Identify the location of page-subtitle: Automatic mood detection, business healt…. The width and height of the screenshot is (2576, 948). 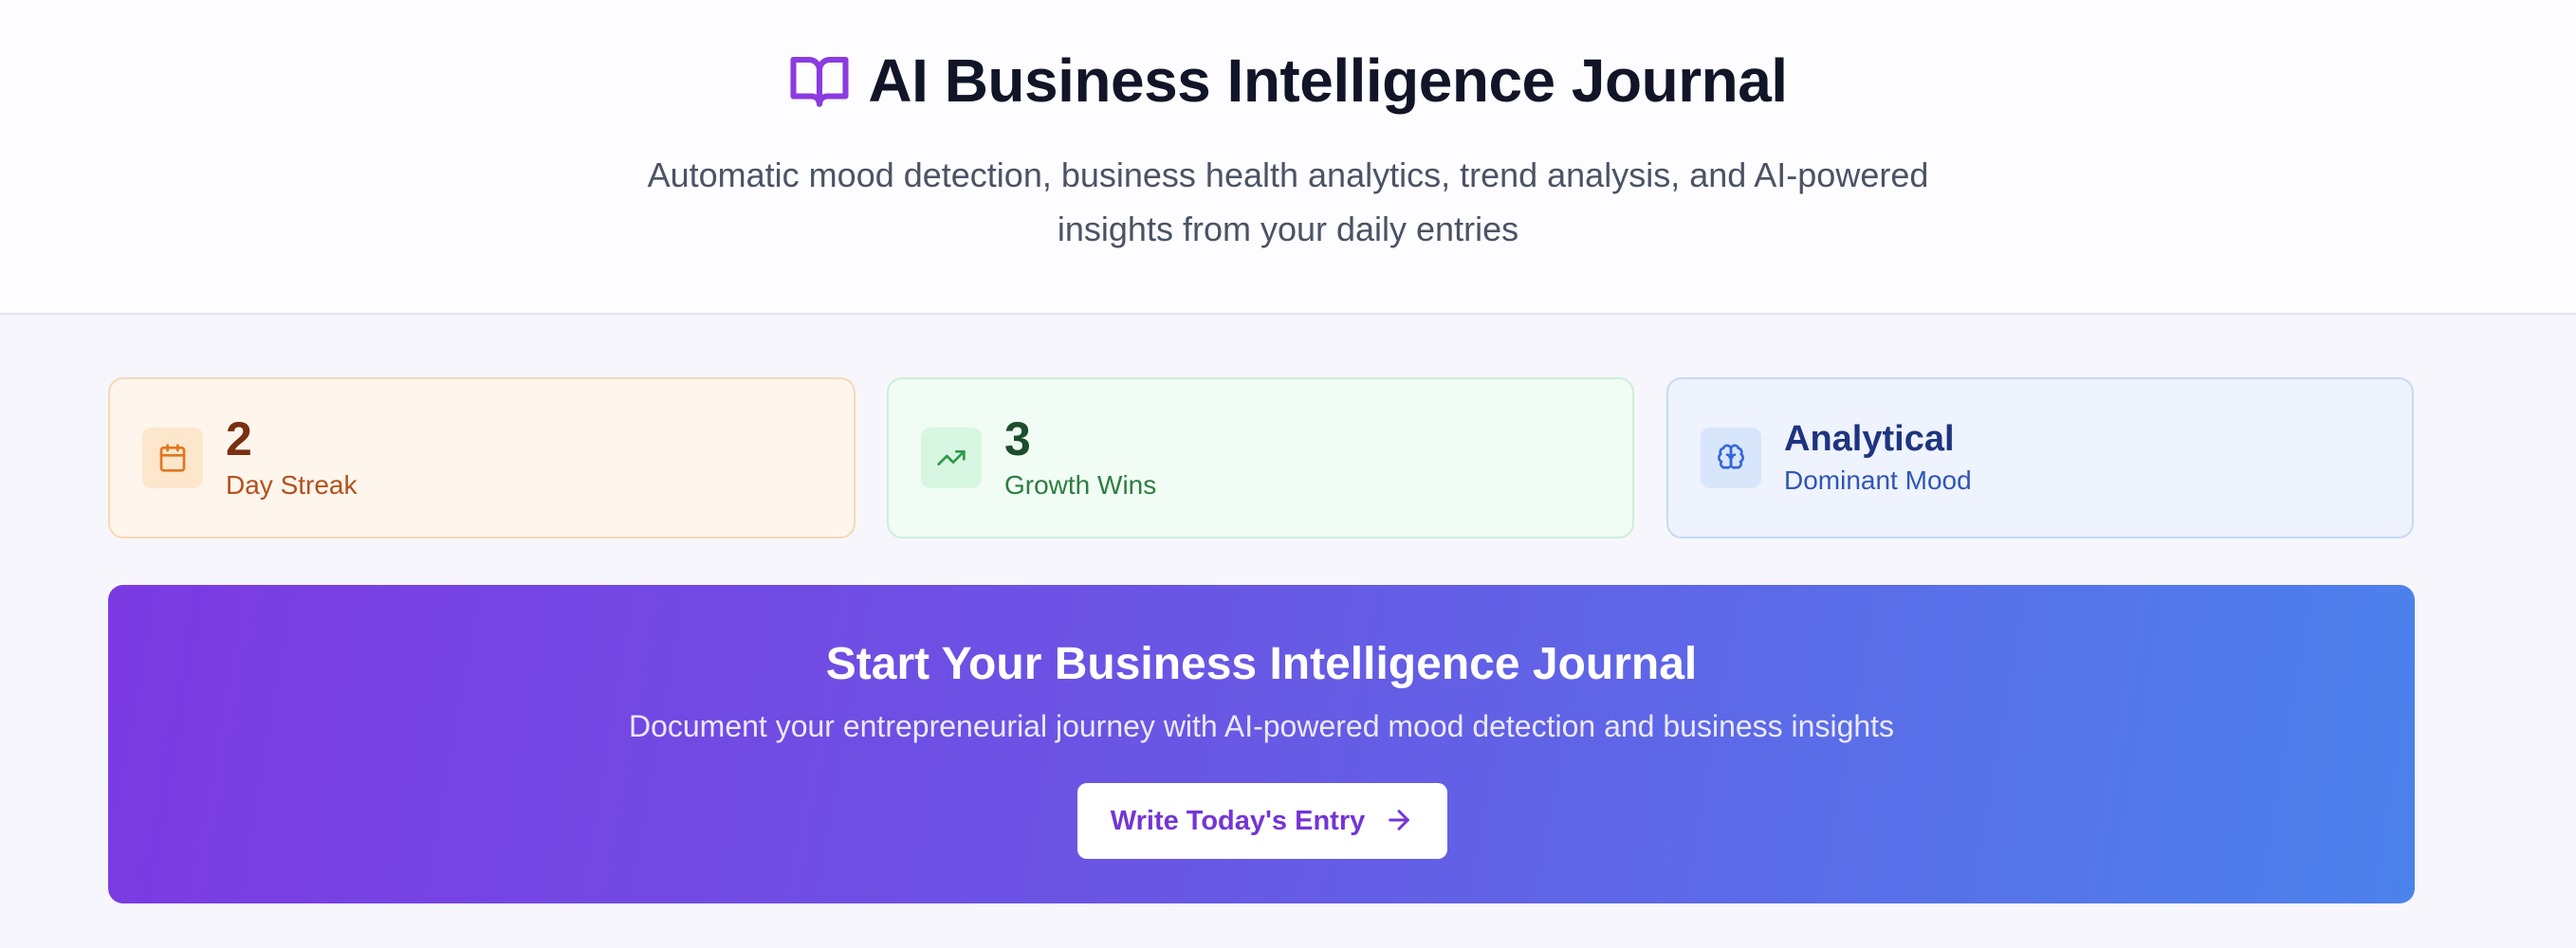
(1288, 201).